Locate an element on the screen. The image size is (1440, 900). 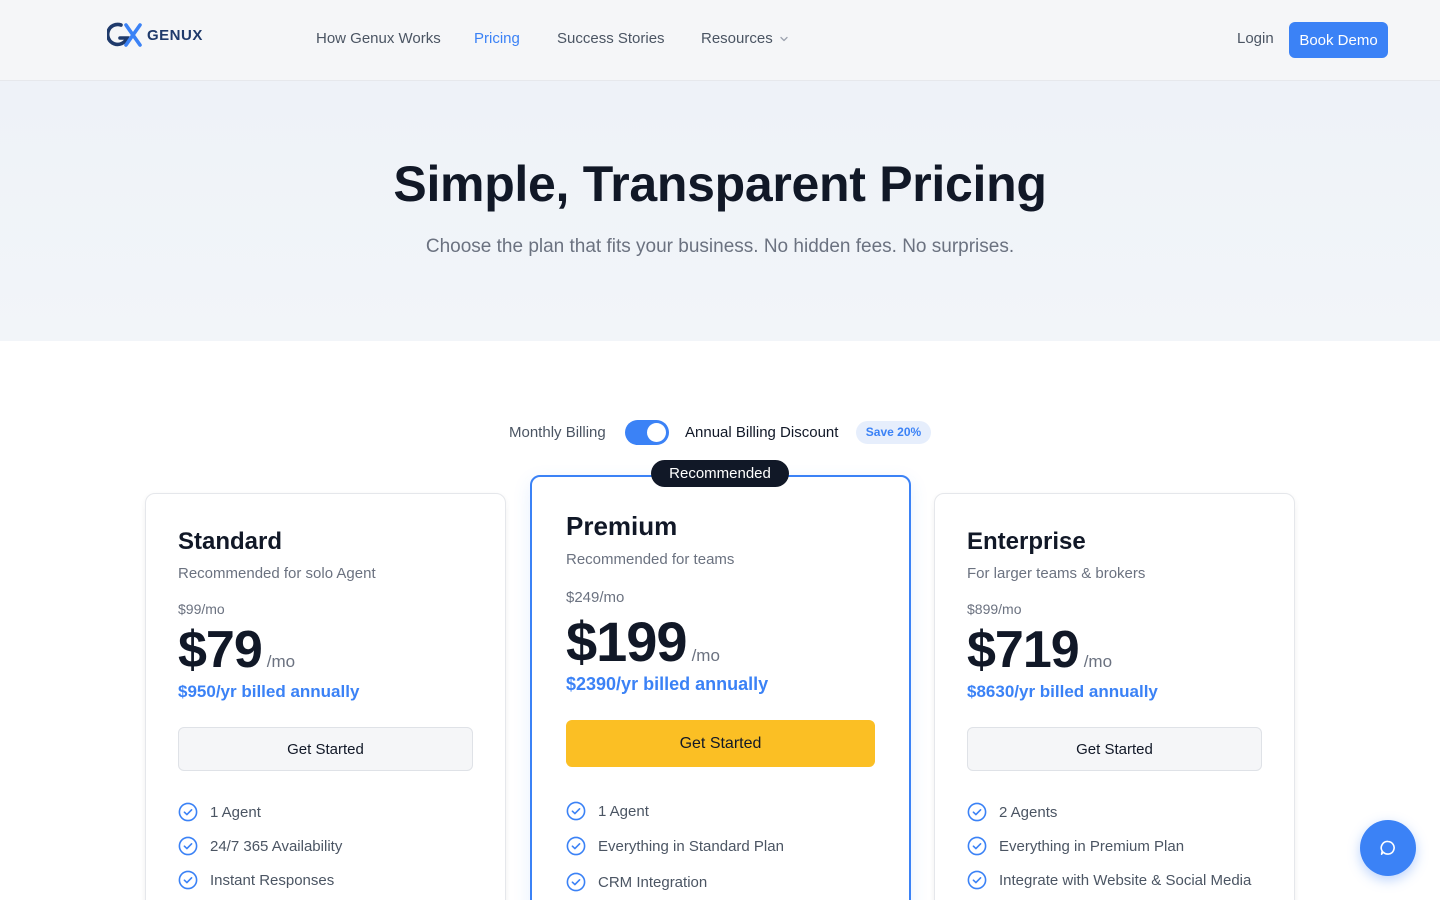
save-badge: Save 20% is located at coordinates (893, 432).